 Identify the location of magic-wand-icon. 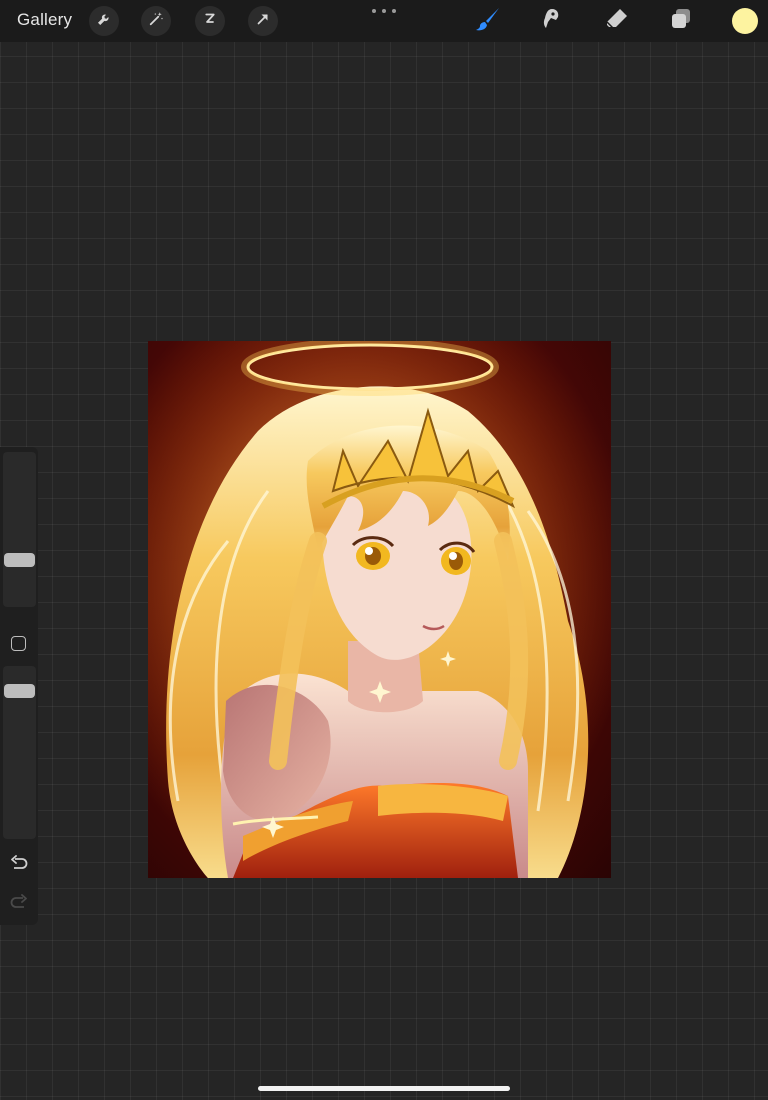
(156, 21).